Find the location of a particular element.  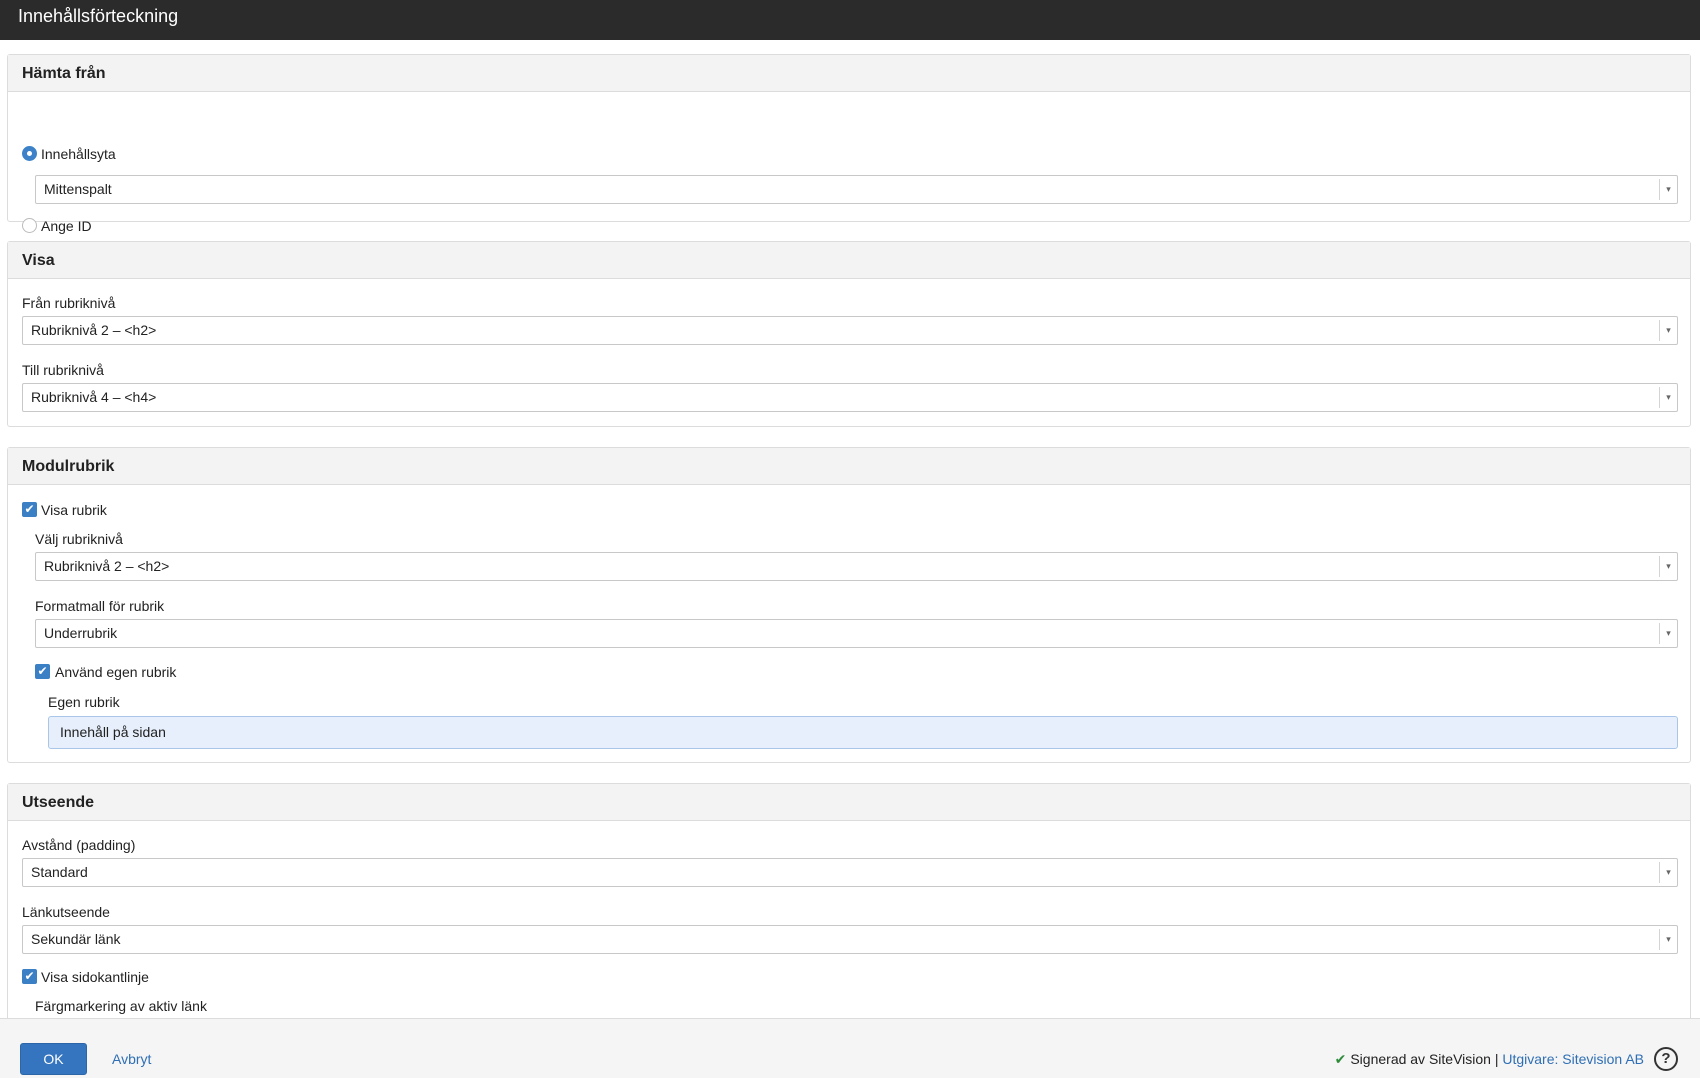

heading-format-label: Formatmall för rubrik is located at coordinates (100, 606).